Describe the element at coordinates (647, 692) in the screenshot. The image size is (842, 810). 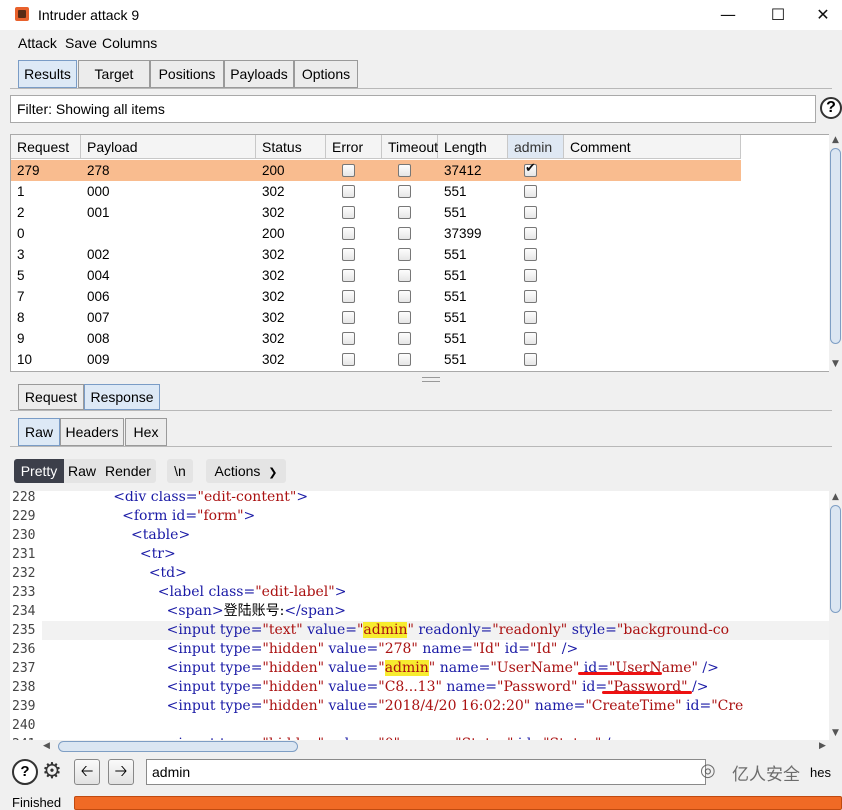
I see `annotation-underline-password` at that location.